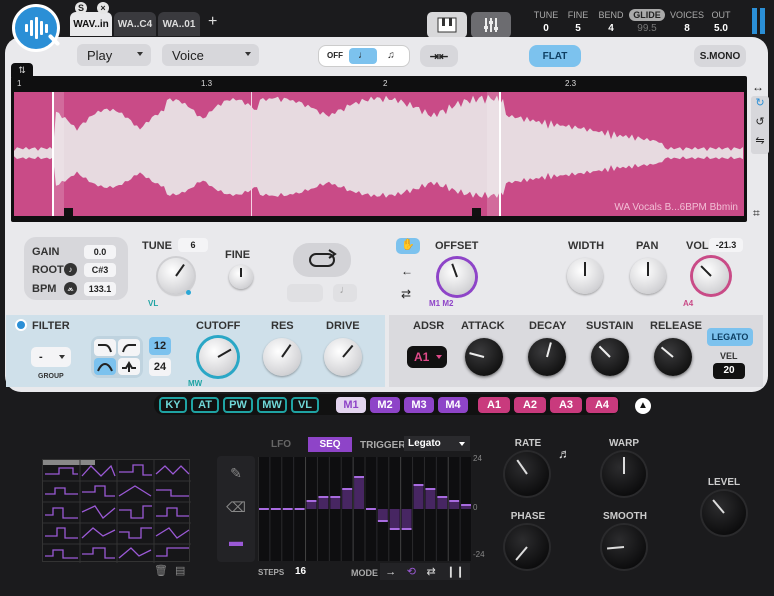  What do you see at coordinates (114, 55) in the screenshot?
I see `play-mode-dropdown: Play` at bounding box center [114, 55].